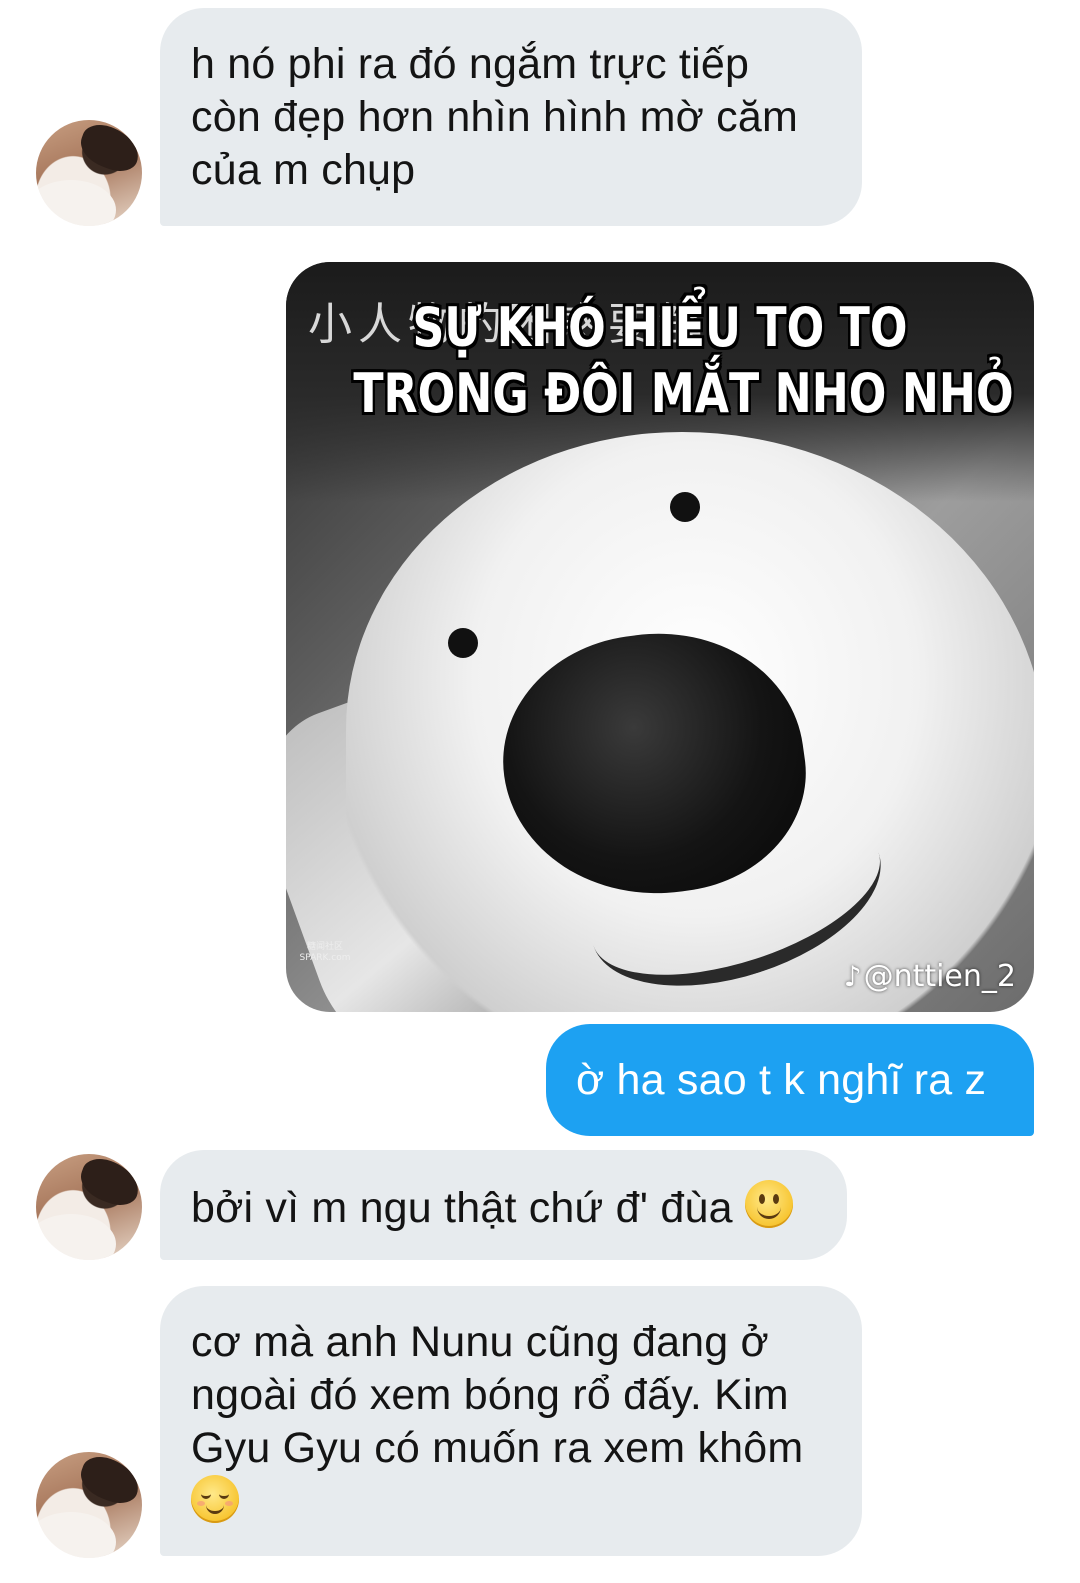  Describe the element at coordinates (463, 643) in the screenshot. I see `dog-eye-left` at that location.